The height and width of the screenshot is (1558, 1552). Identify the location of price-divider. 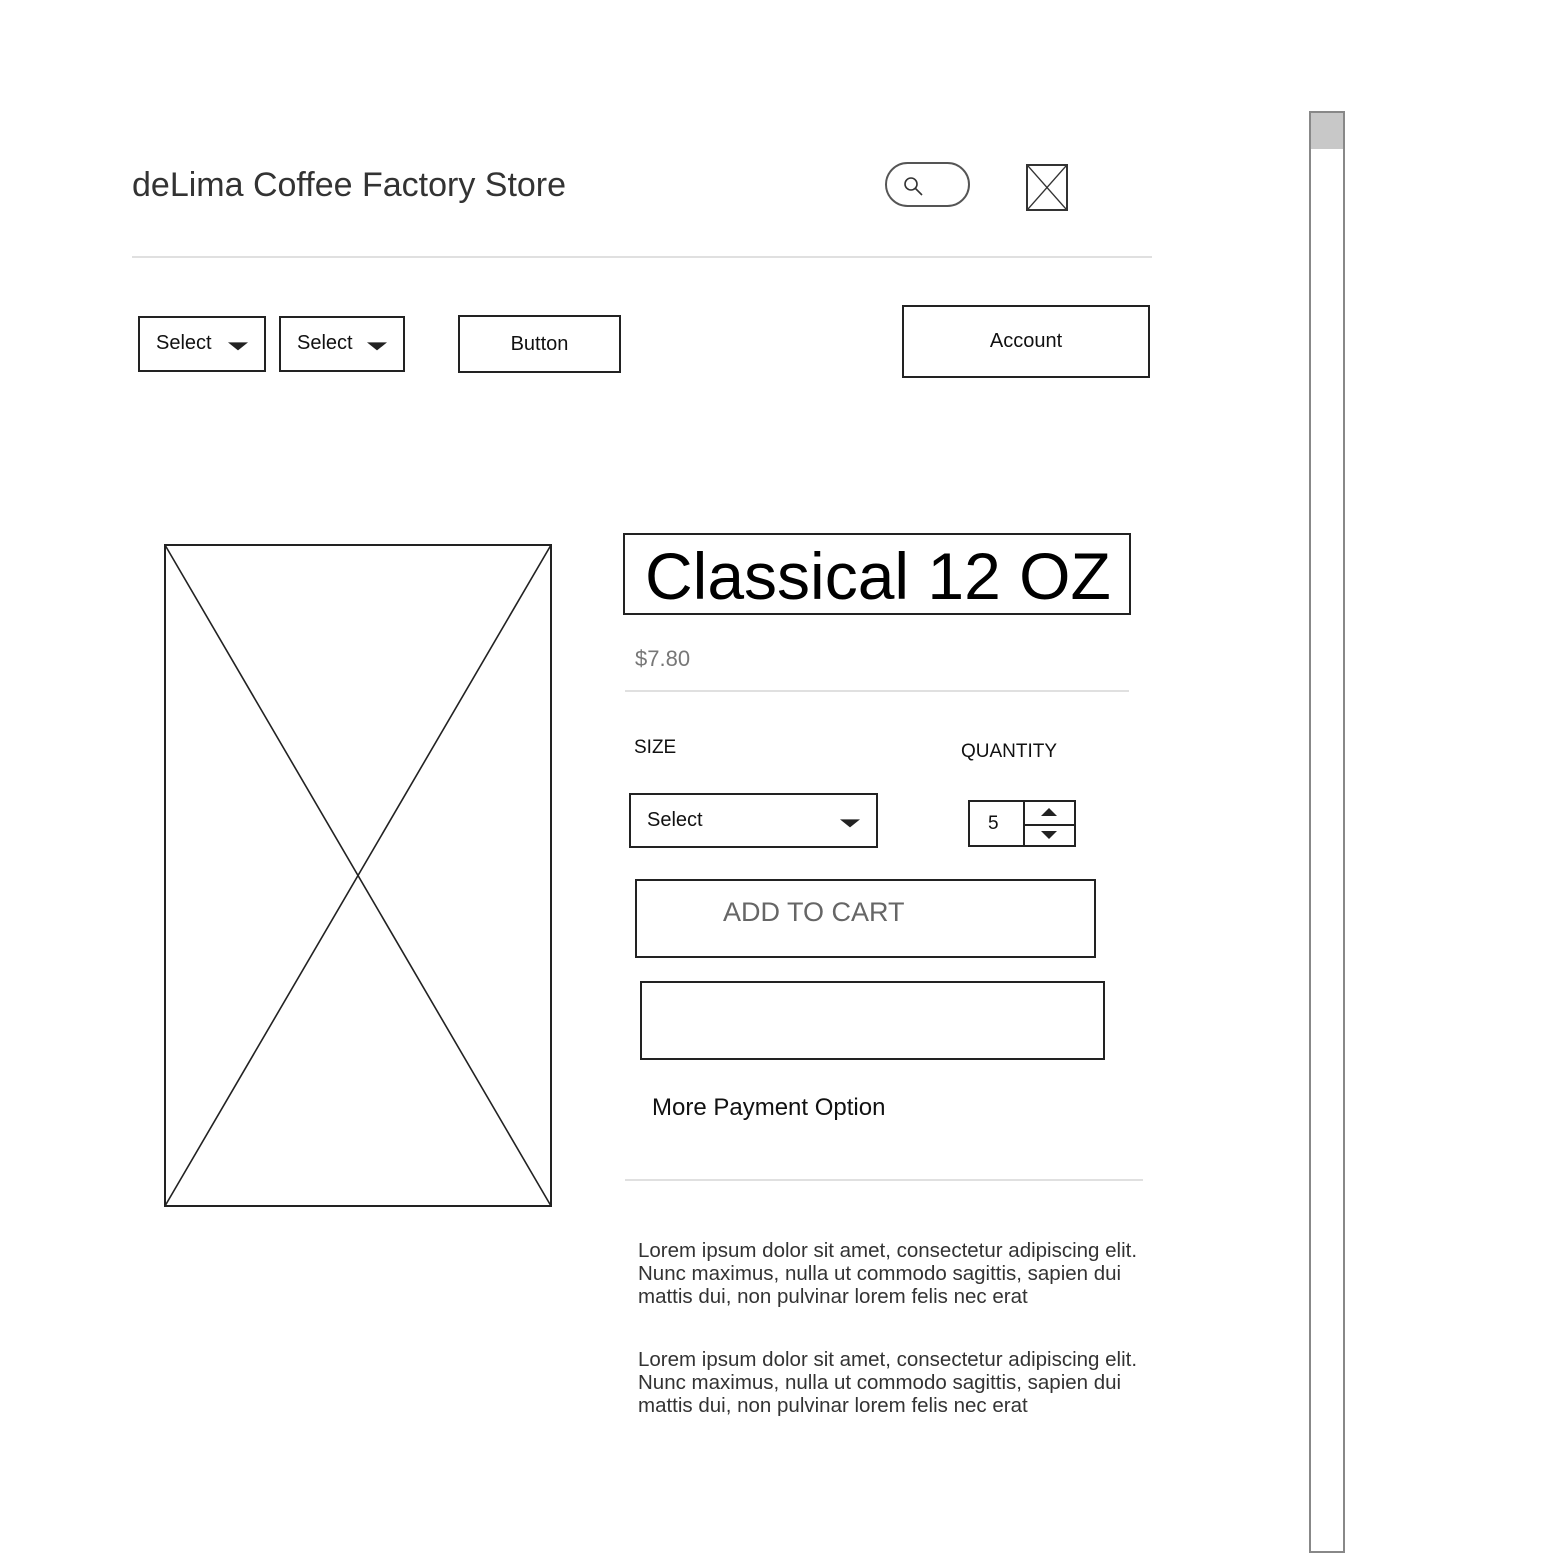
(877, 691).